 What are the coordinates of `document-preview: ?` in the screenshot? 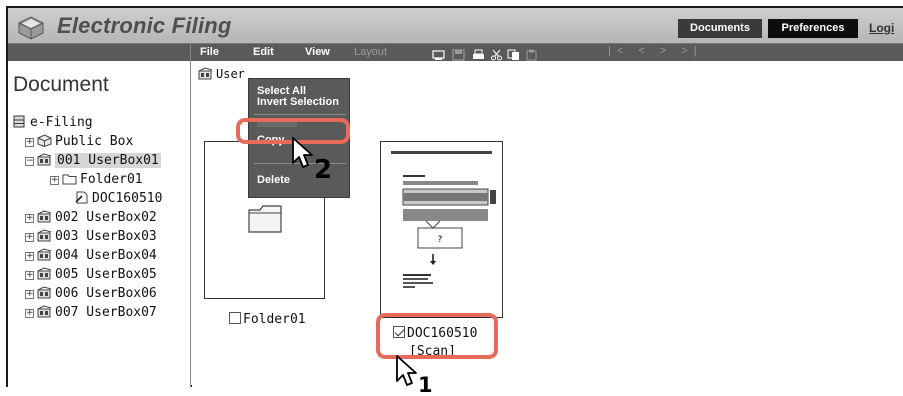 It's located at (443, 219).